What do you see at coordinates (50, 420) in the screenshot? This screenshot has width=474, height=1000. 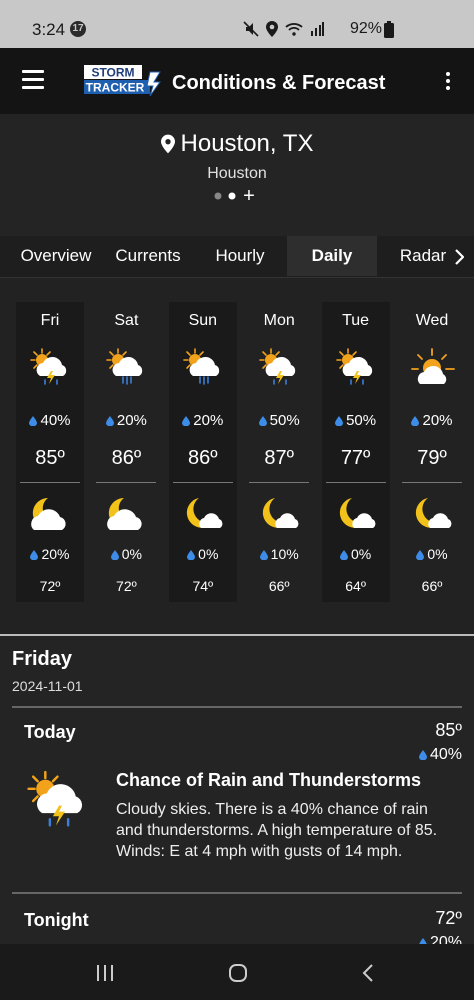 I see `day-precip: 40%` at bounding box center [50, 420].